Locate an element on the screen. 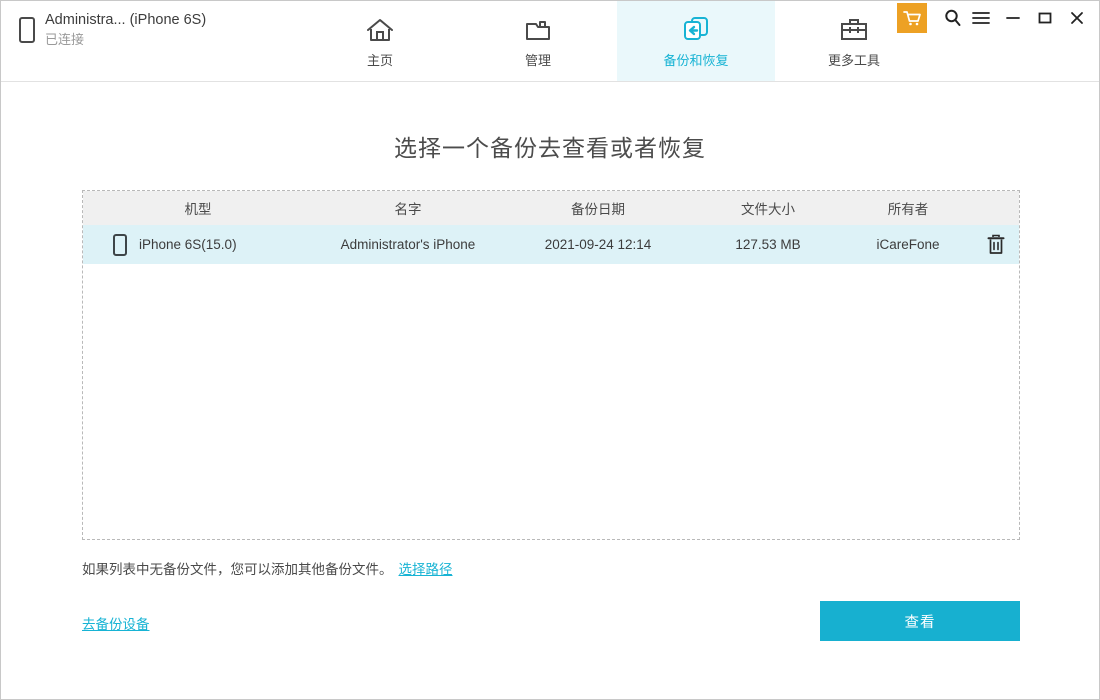  device-info: Administra... (iPhone 6S) 已连接 is located at coordinates (151, 41).